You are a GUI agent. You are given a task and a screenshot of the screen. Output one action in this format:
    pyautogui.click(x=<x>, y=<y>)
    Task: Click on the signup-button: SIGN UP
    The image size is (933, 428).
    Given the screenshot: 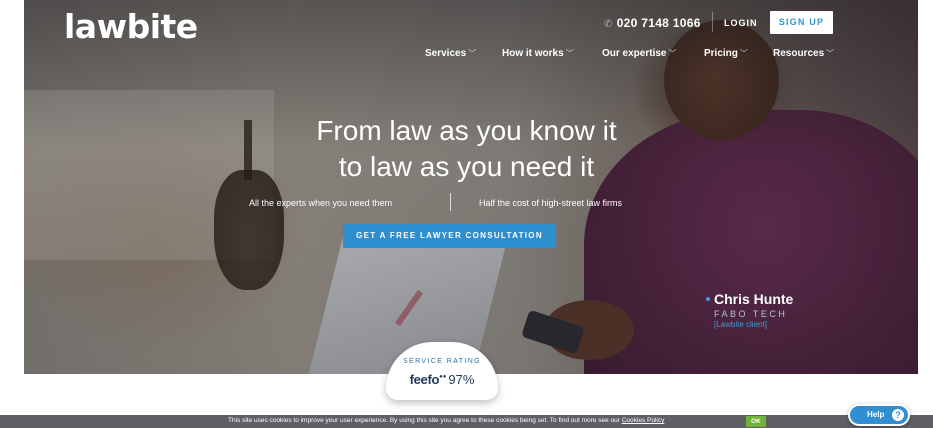 What is the action you would take?
    pyautogui.click(x=801, y=22)
    